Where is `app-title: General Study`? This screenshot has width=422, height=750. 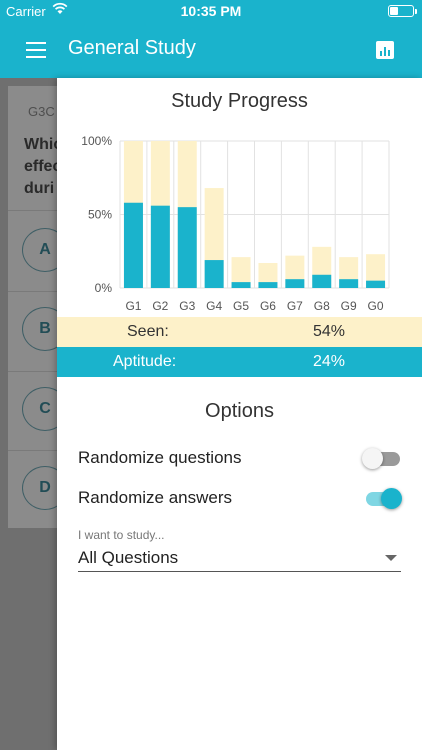
app-title: General Study is located at coordinates (132, 48).